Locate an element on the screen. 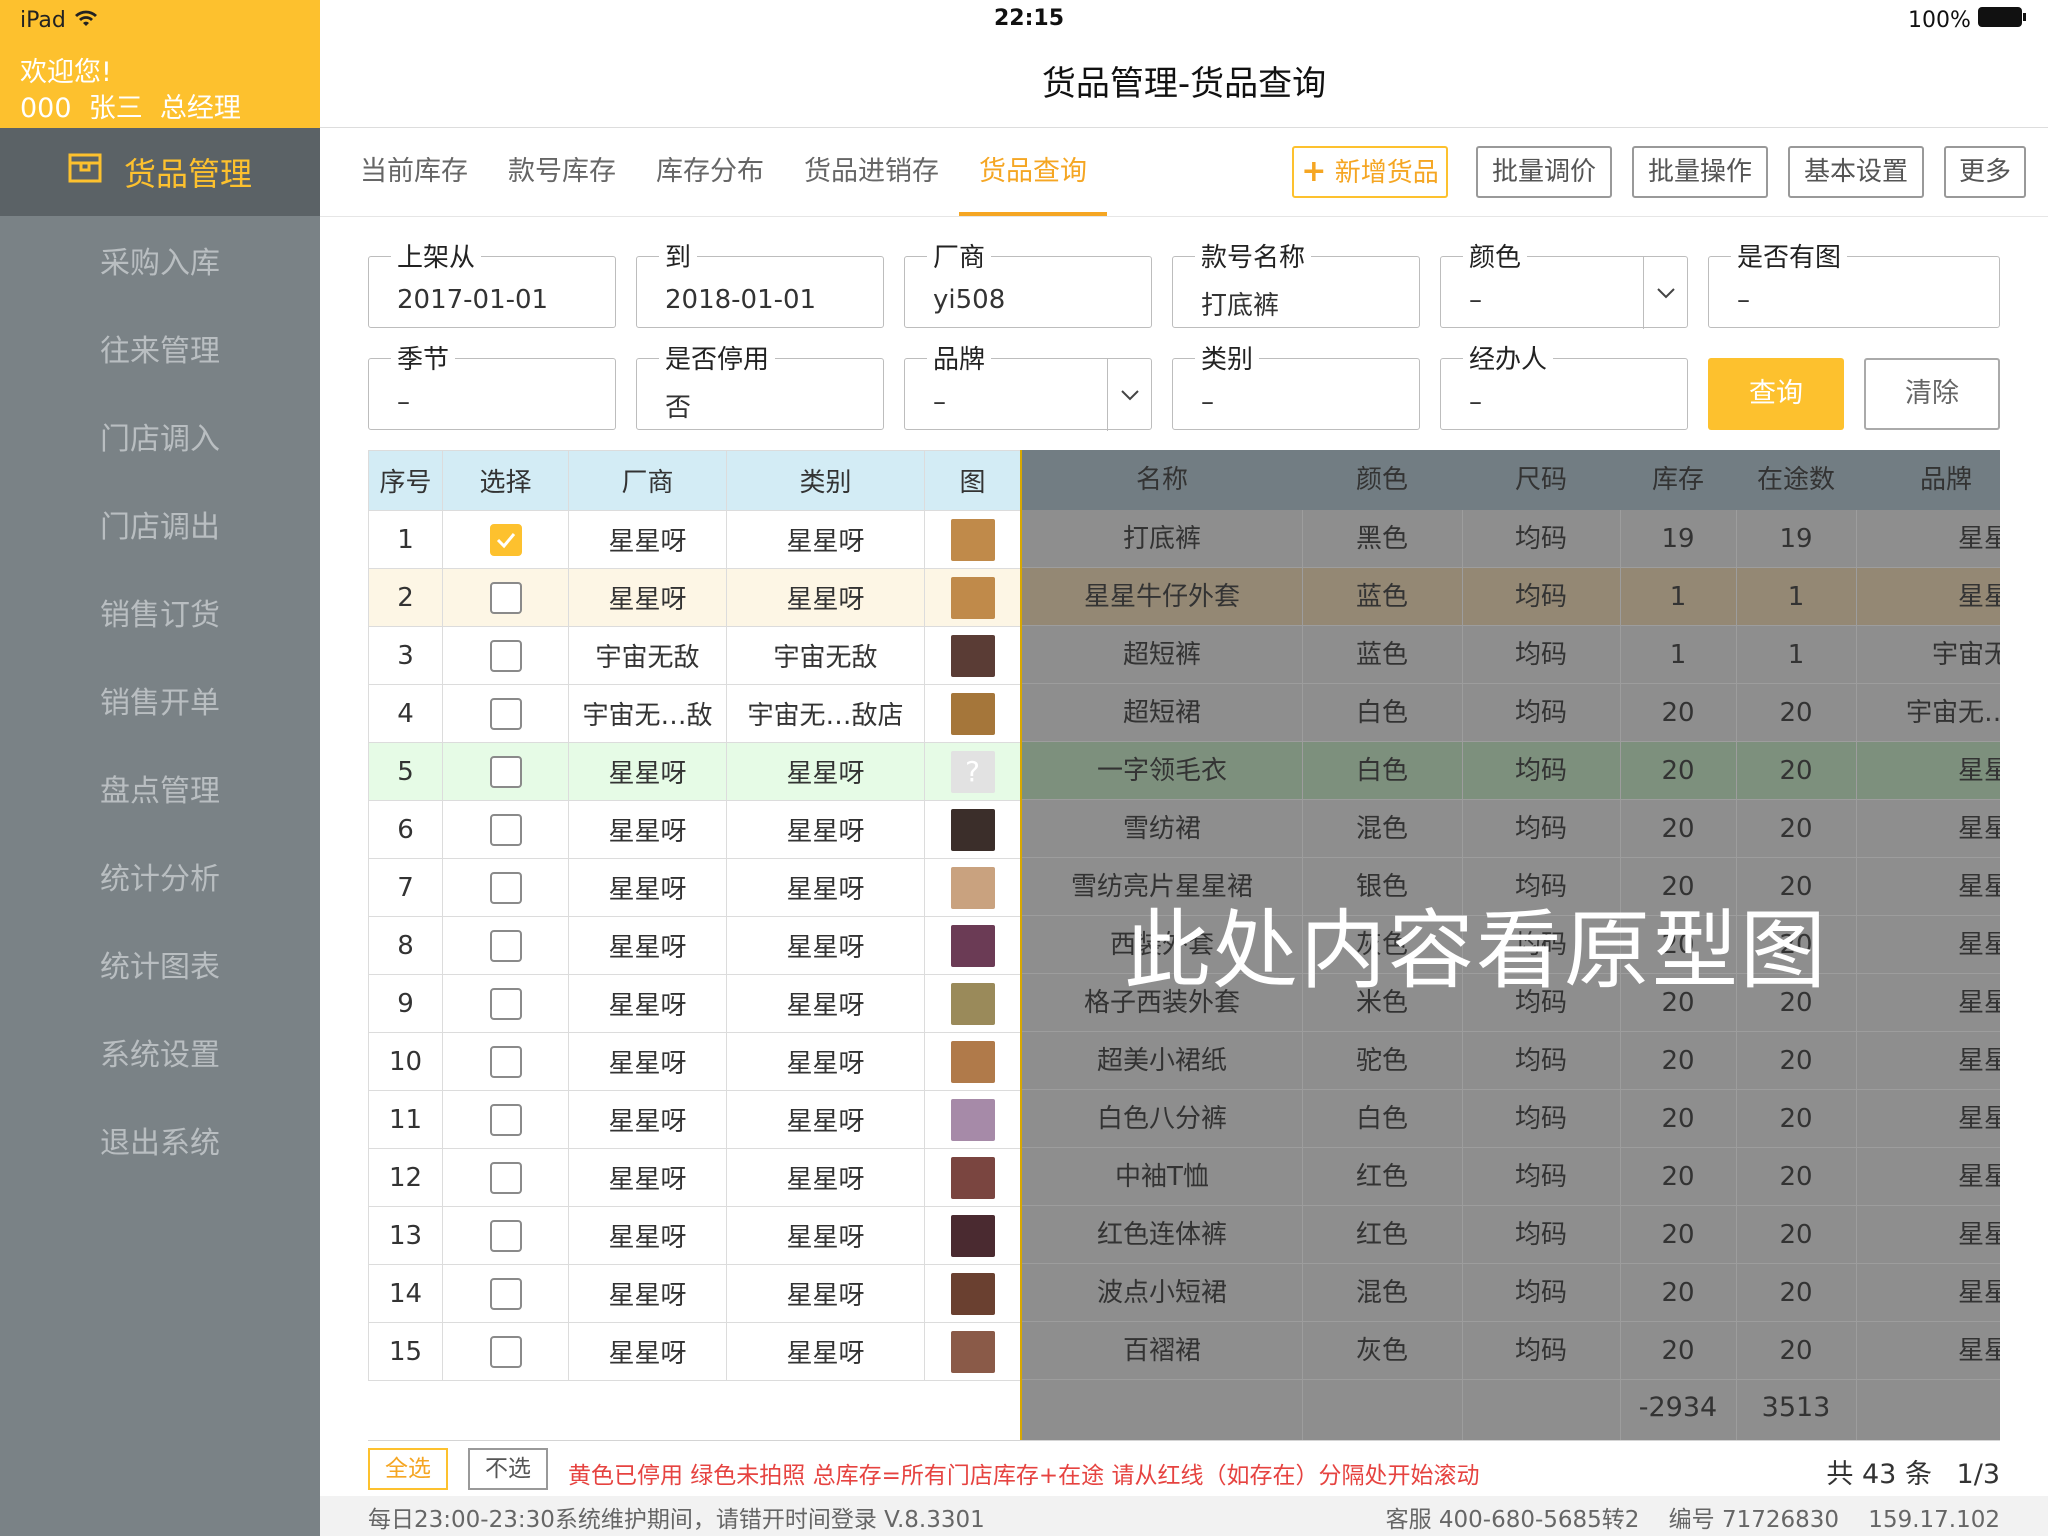 The width and height of the screenshot is (2048, 1536). table-row: 百褶裙 灰色 均码 20 20 星星呀 is located at coordinates (1511, 1351).